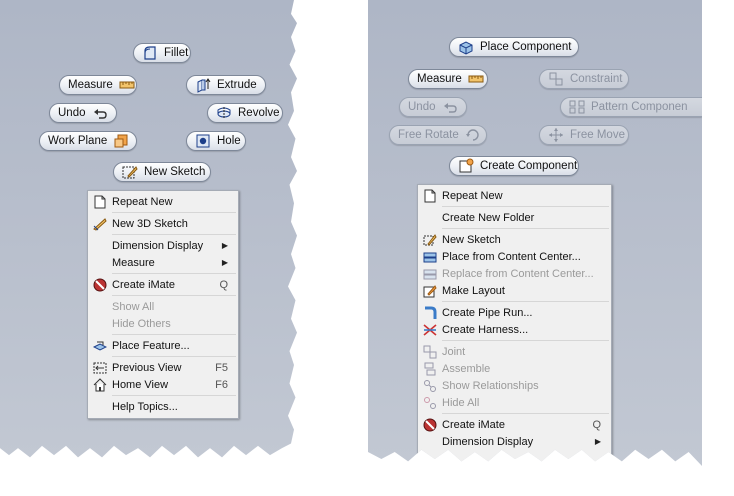 The height and width of the screenshot is (496, 734). Describe the element at coordinates (140, 384) in the screenshot. I see `menu-item-label: Home View` at that location.